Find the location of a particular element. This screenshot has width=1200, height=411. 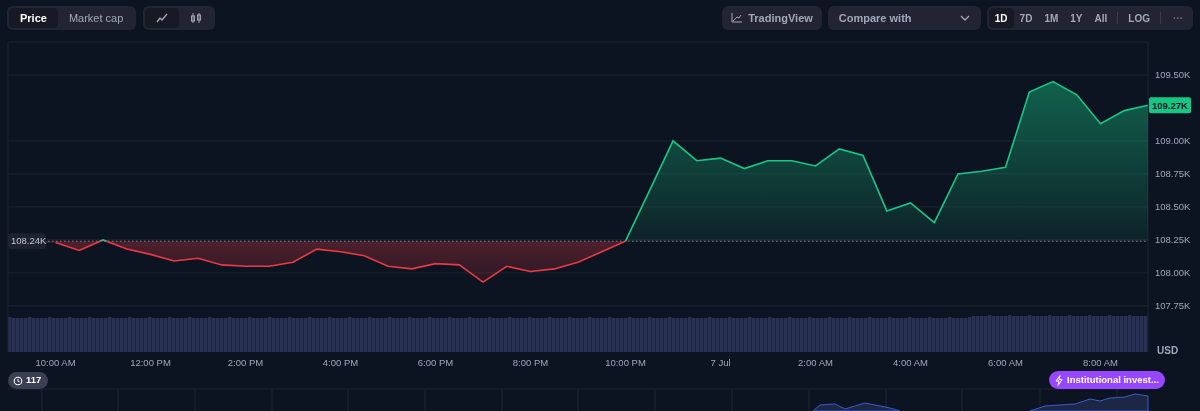

history-icon is located at coordinates (18, 380).